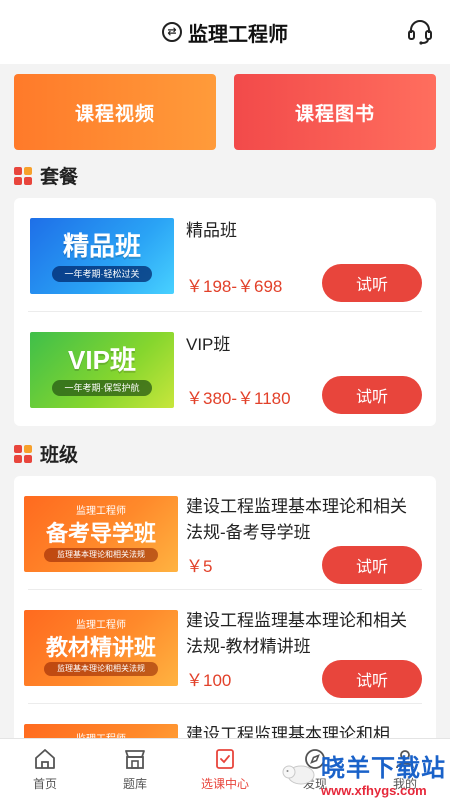  I want to click on packages-section-header: 套餐, so click(46, 175).